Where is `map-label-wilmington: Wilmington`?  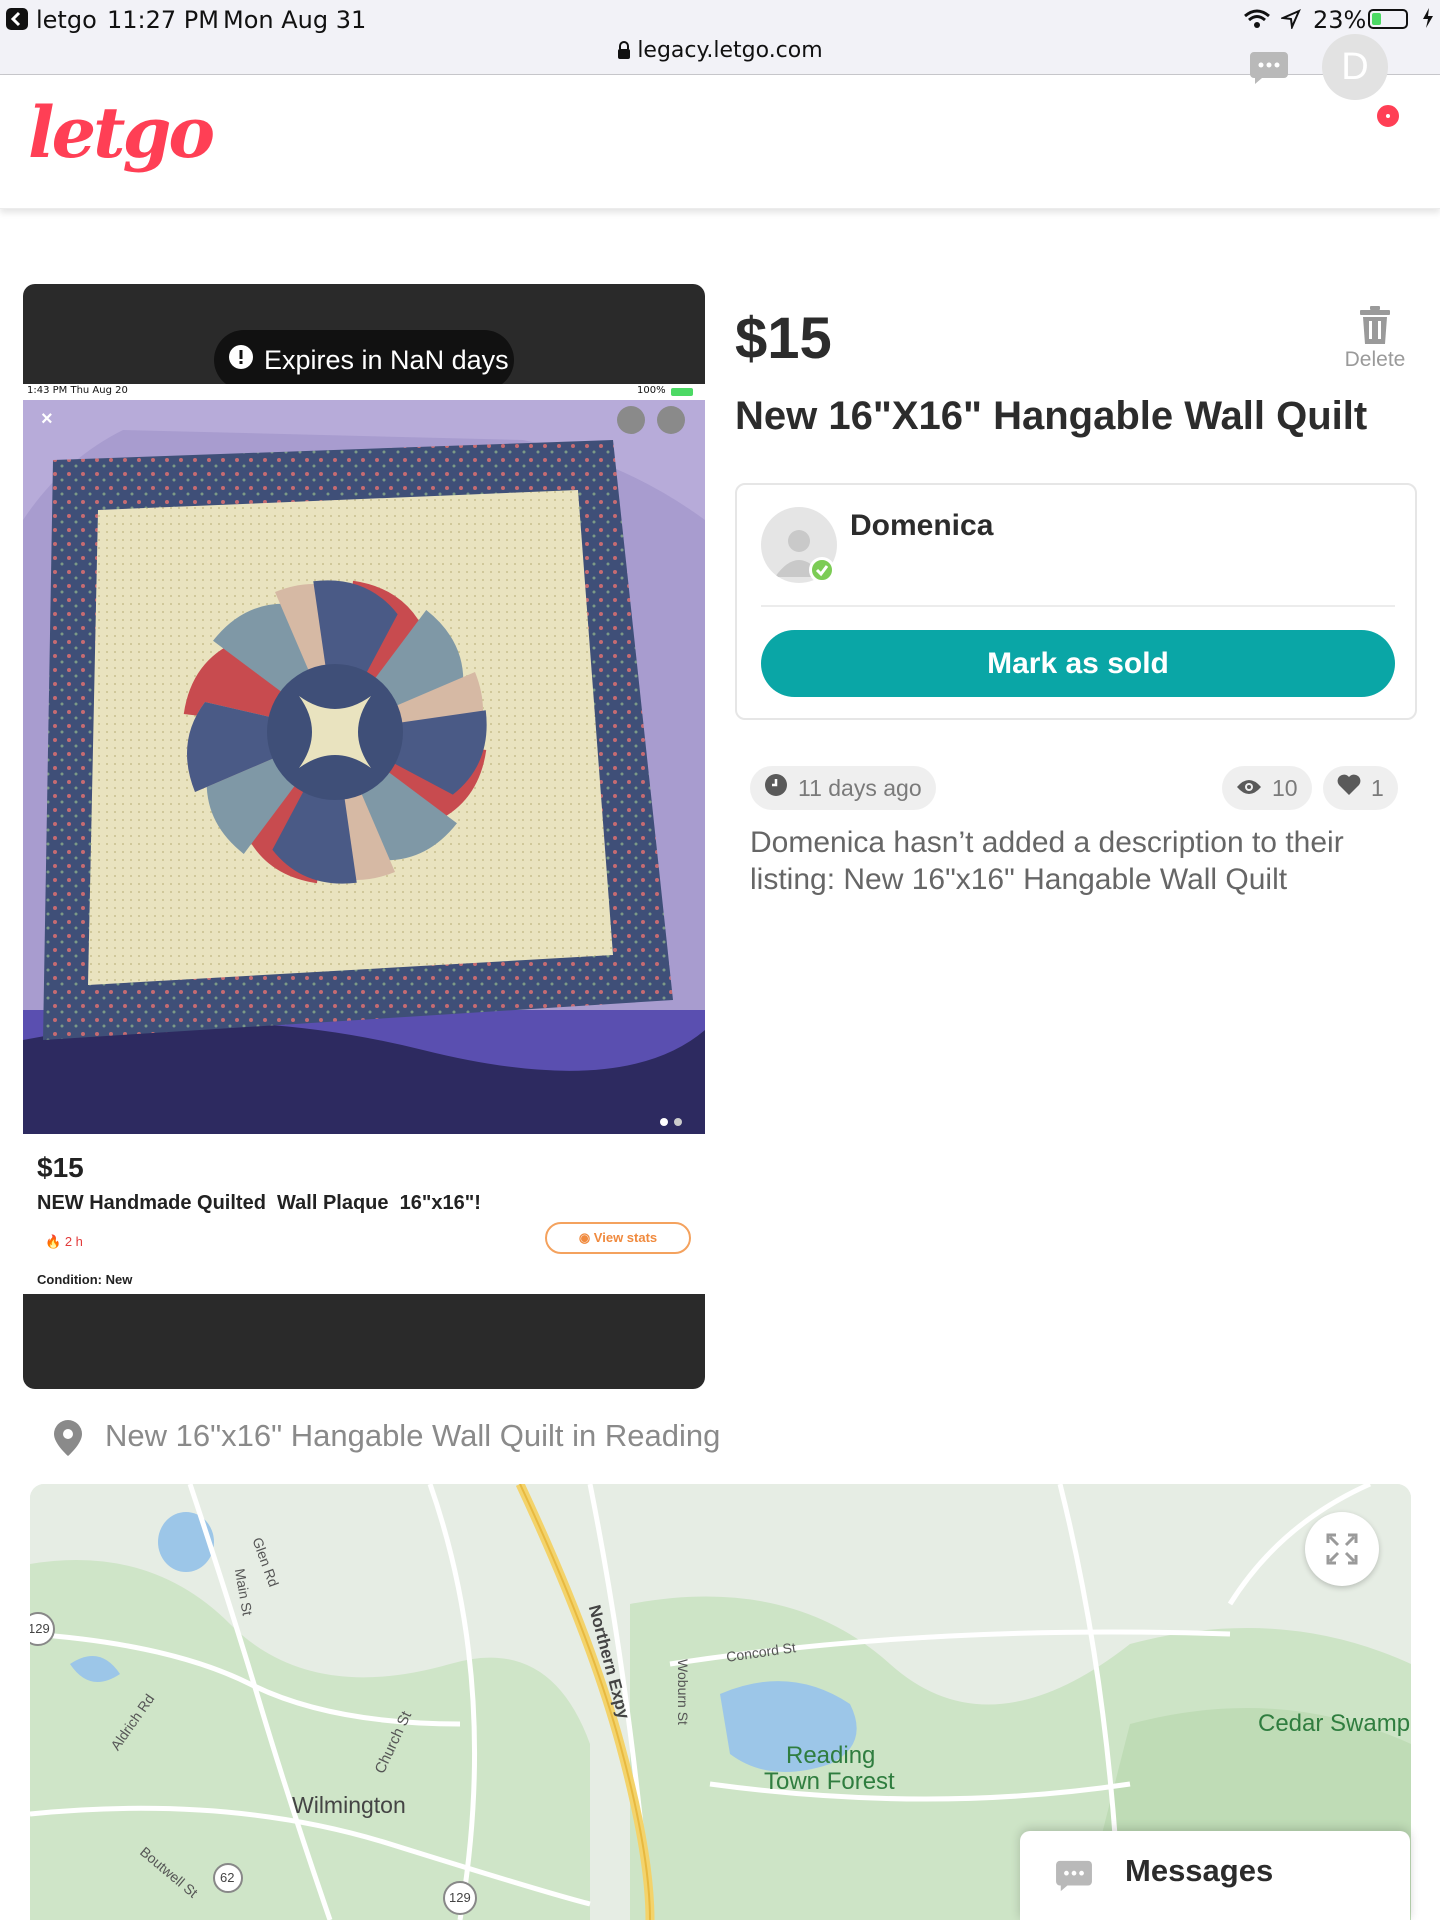
map-label-wilmington: Wilmington is located at coordinates (349, 1805).